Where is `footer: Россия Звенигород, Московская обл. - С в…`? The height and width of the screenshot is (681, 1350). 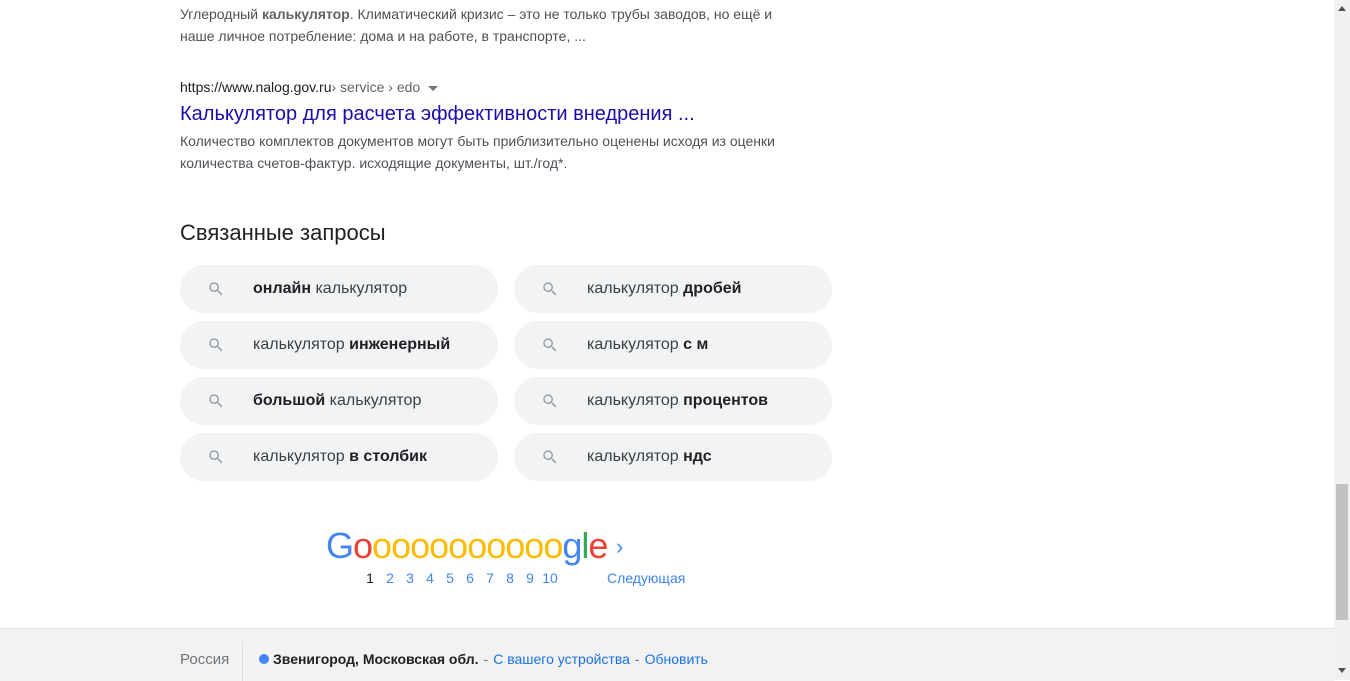 footer: Россия Звенигород, Московская обл. - С в… is located at coordinates (667, 654).